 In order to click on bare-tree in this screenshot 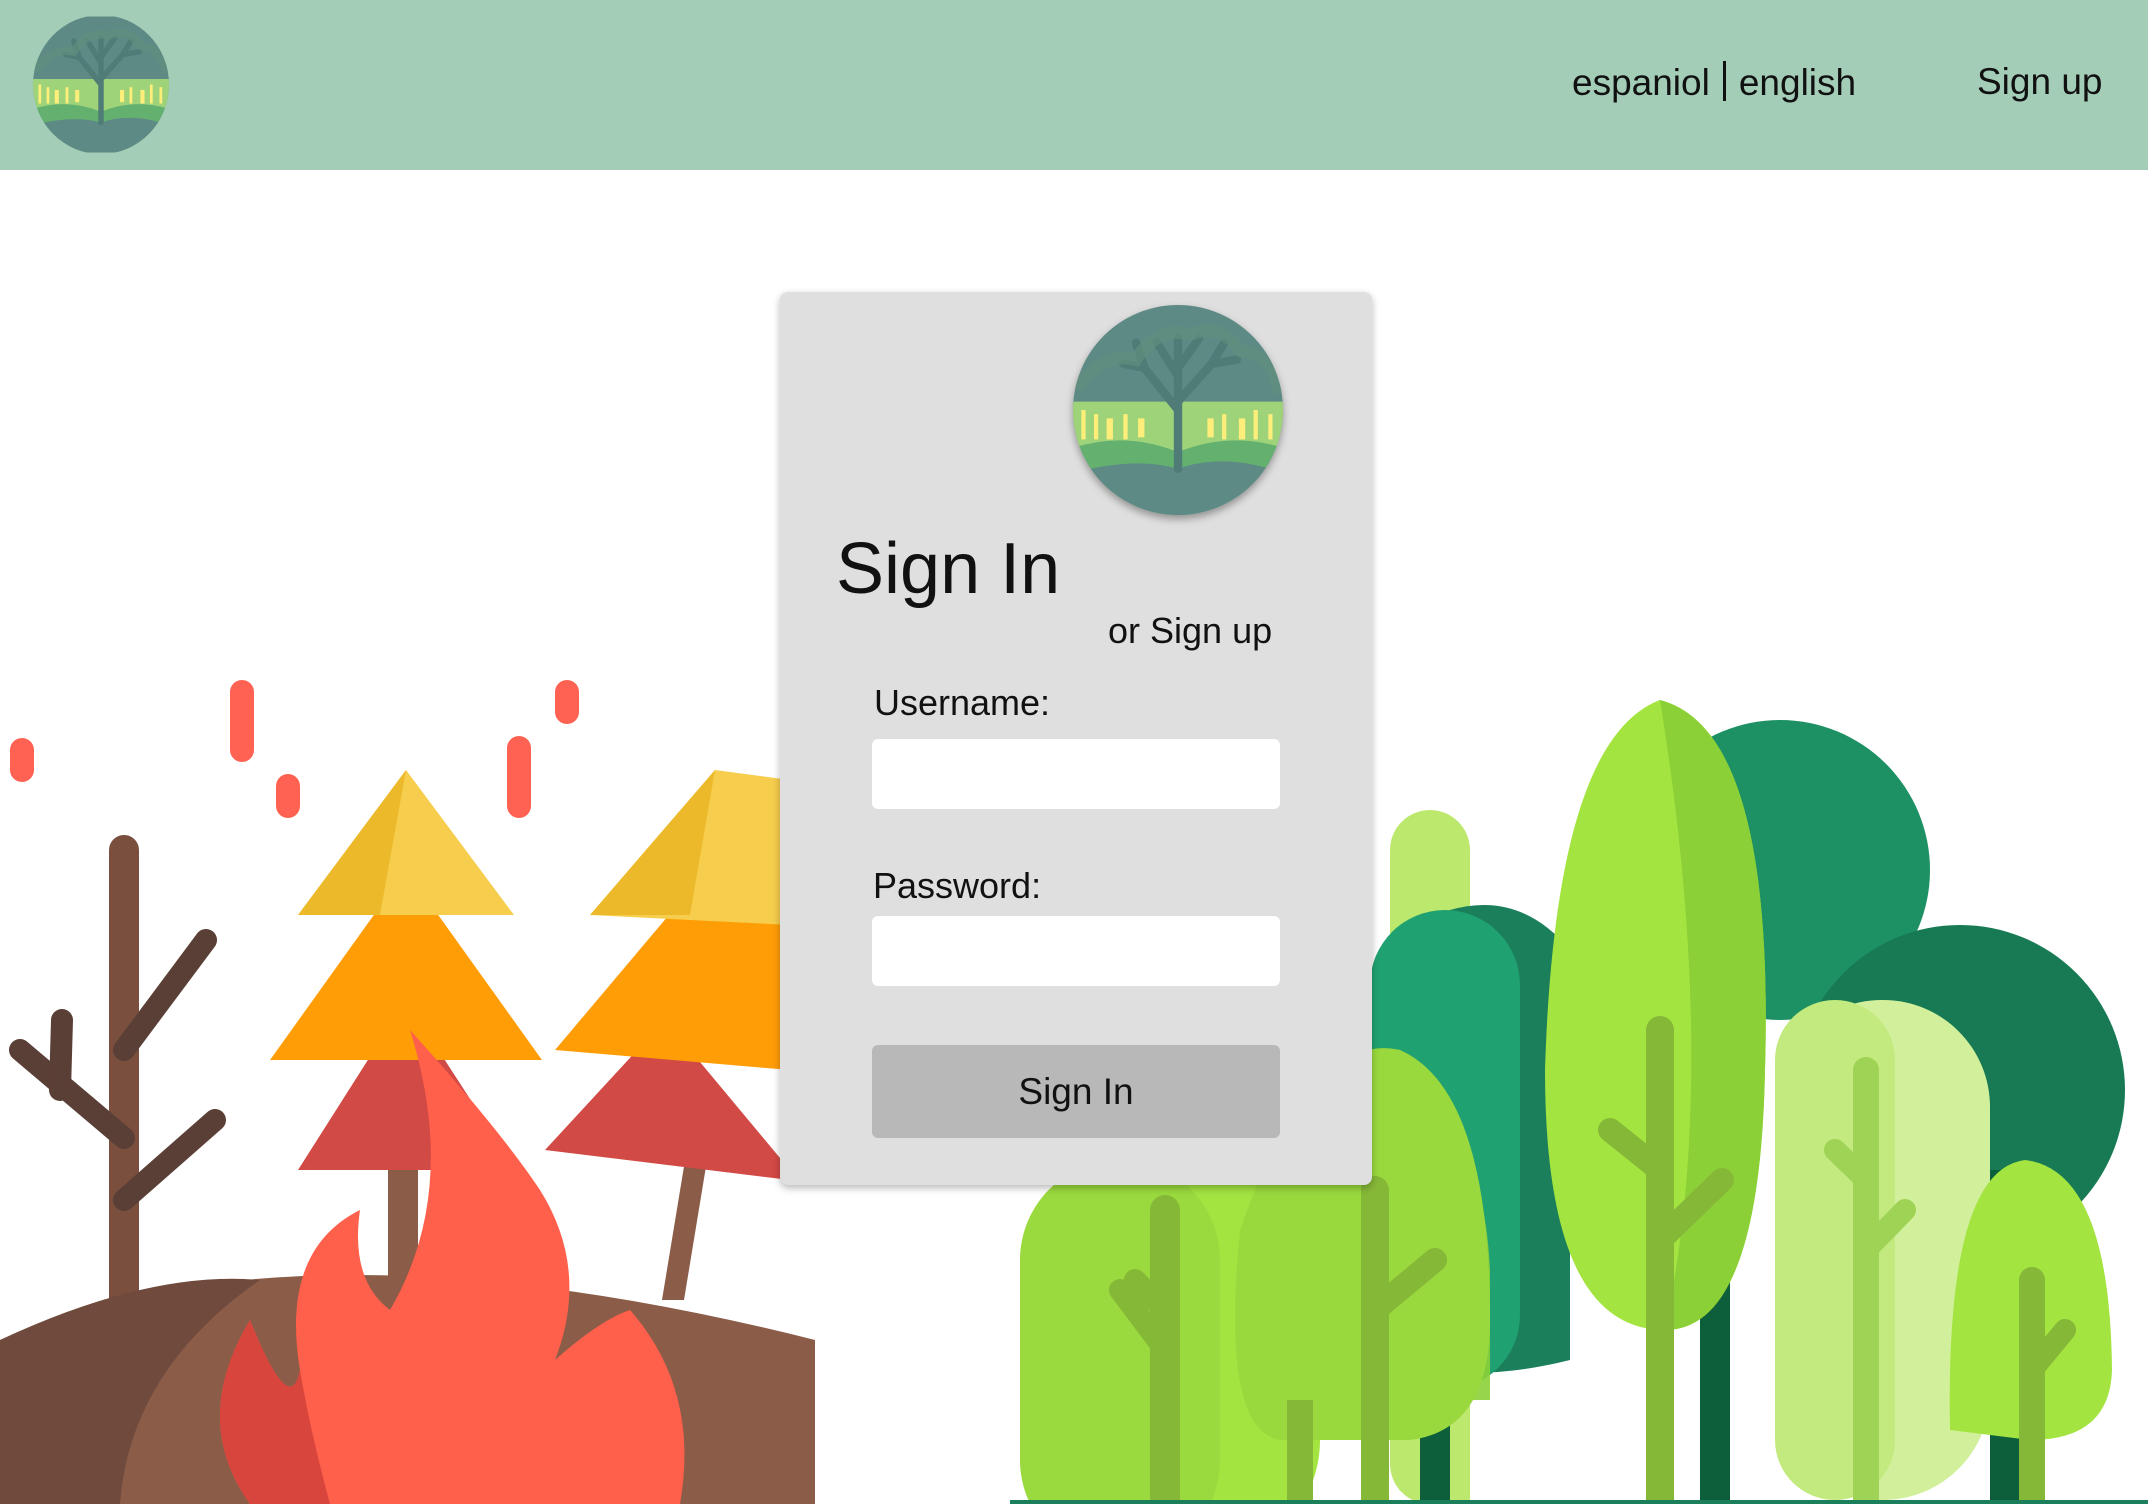, I will do `click(117, 1075)`.